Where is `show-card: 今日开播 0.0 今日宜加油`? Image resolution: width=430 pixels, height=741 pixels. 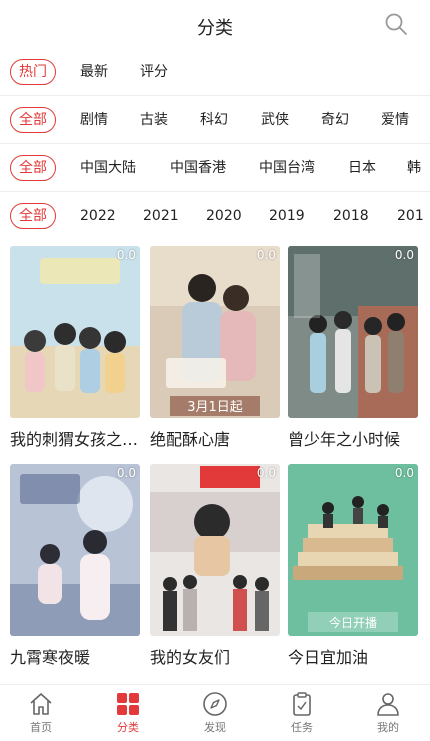
show-card: 今日开播 0.0 今日宜加油 is located at coordinates (353, 566).